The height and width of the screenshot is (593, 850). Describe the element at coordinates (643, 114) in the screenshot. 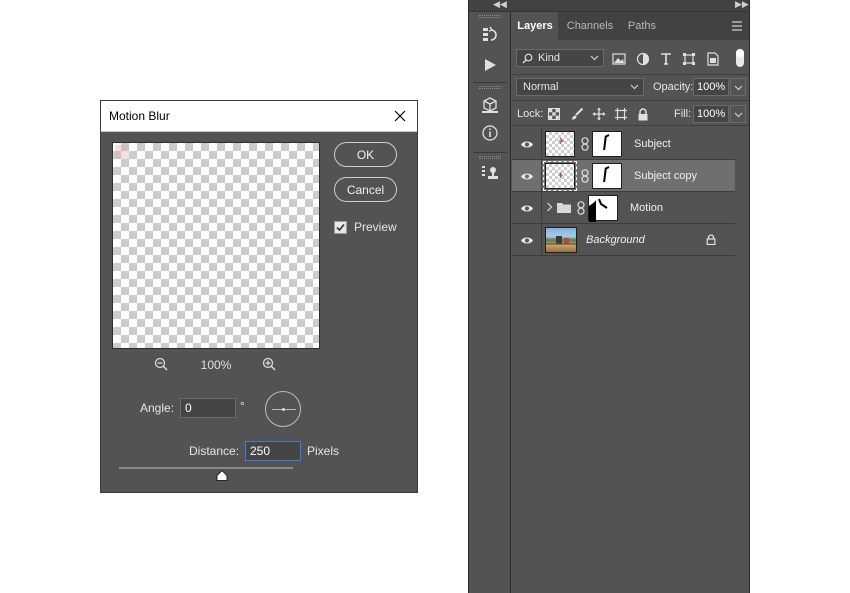

I see `lock-all-icon` at that location.